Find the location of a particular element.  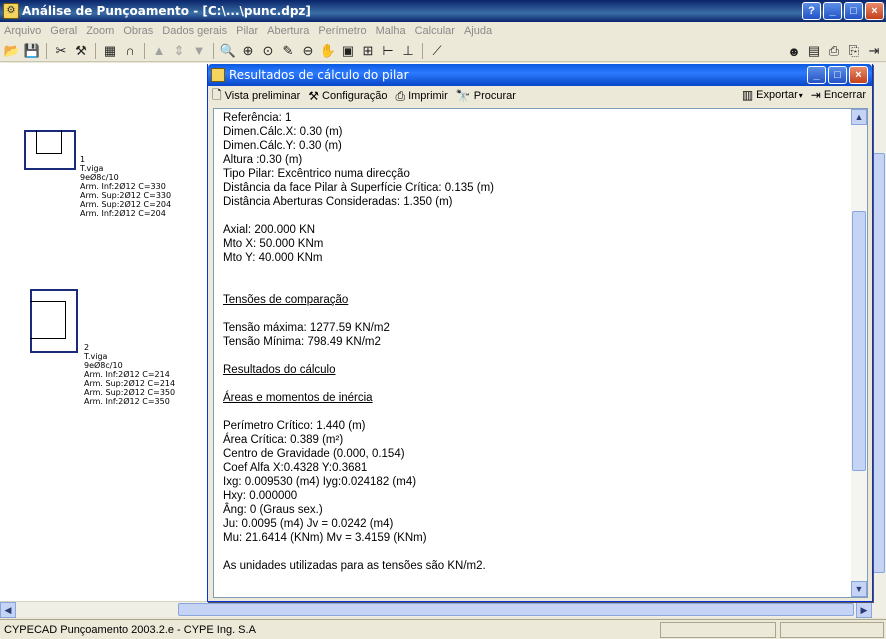

main-vertical-scrollbar is located at coordinates (879, 340).